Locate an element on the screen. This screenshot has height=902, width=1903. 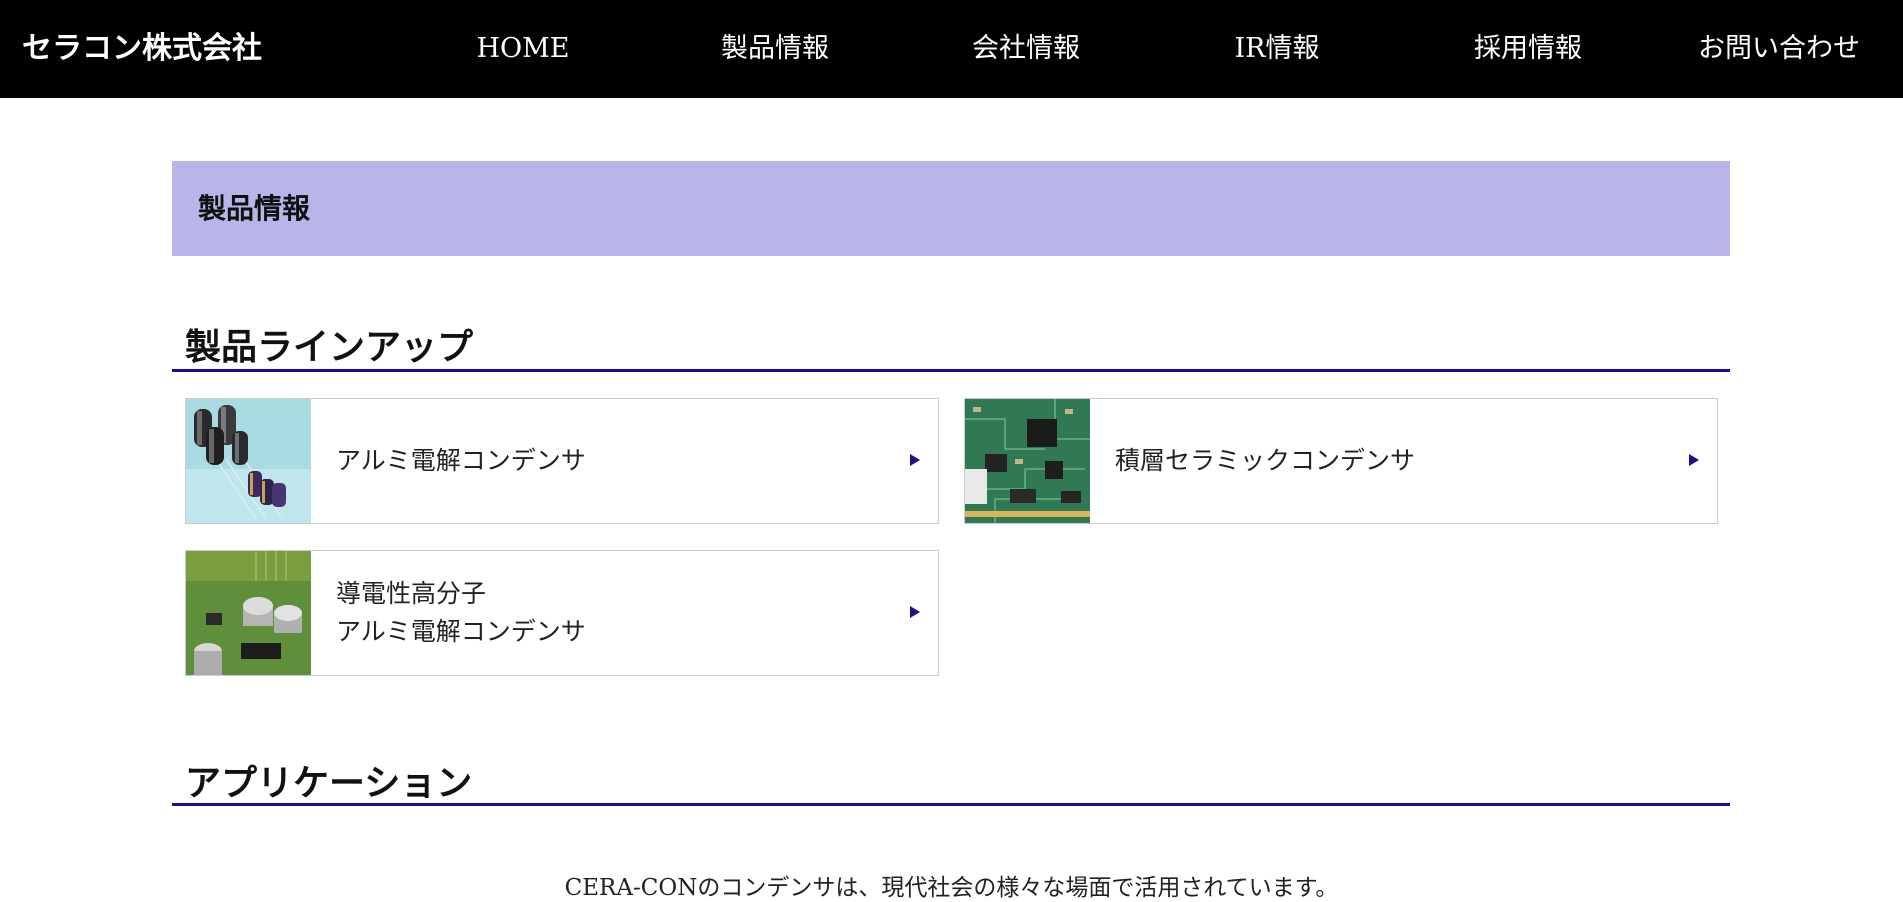
product-card-conductive-polymer: 導電性高分子 アルミ電解コンデンサ is located at coordinates (562, 613).